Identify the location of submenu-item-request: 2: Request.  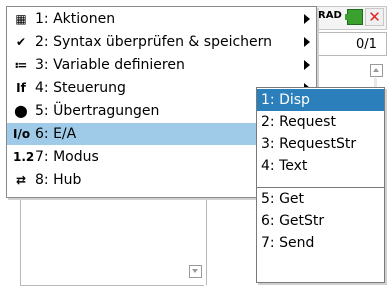
(320, 122).